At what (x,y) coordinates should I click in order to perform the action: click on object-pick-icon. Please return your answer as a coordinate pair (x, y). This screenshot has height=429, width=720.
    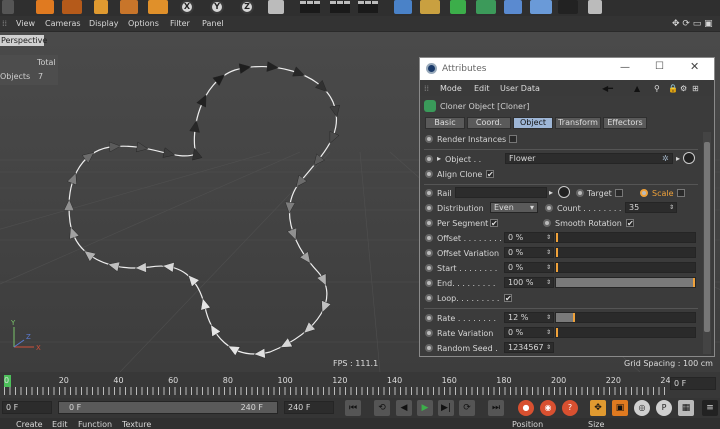
    Looking at the image, I should click on (689, 158).